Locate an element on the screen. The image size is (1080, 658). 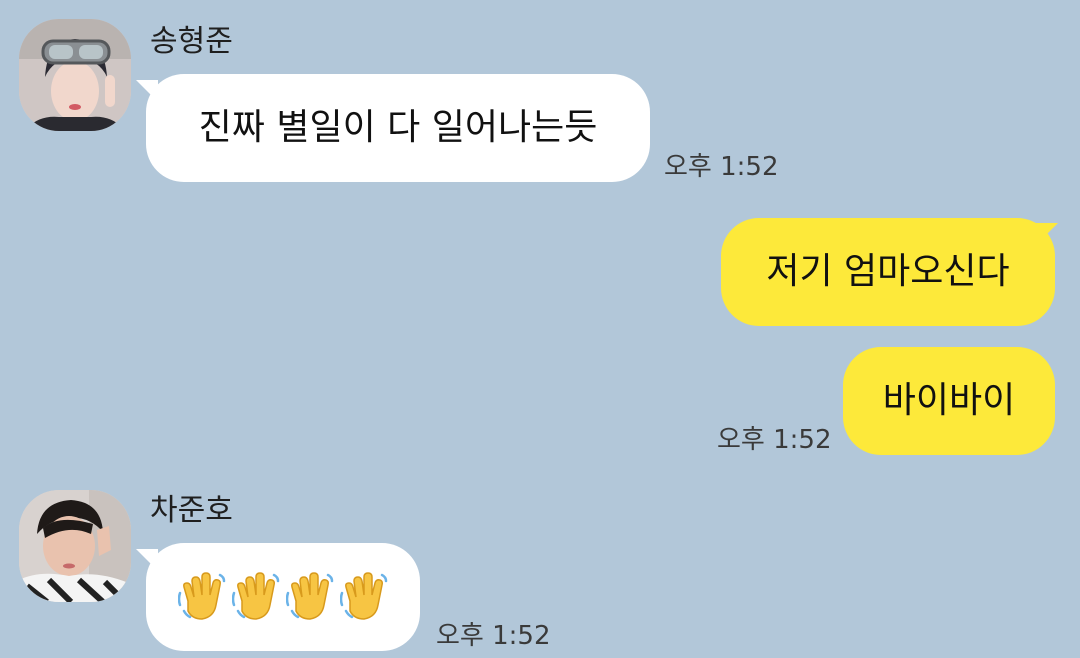
message-bubble is located at coordinates (283, 597).